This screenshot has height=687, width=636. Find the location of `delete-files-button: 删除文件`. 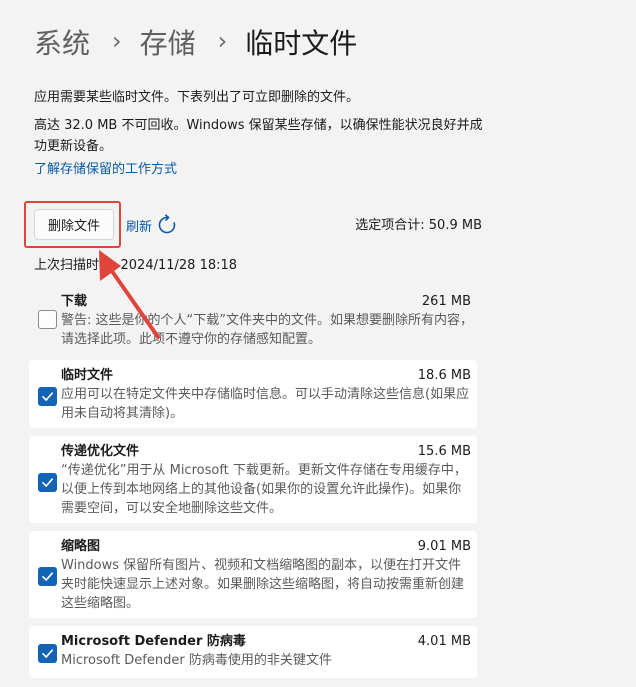

delete-files-button: 删除文件 is located at coordinates (74, 224).